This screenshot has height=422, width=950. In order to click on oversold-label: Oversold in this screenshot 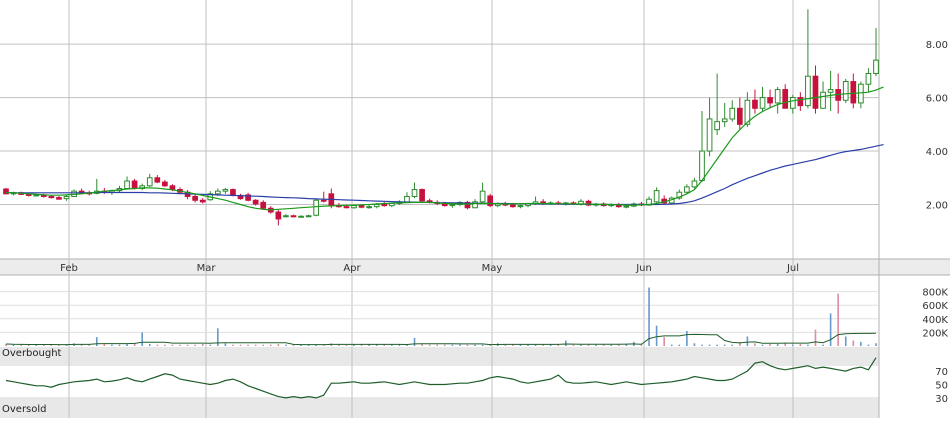, I will do `click(24, 409)`.